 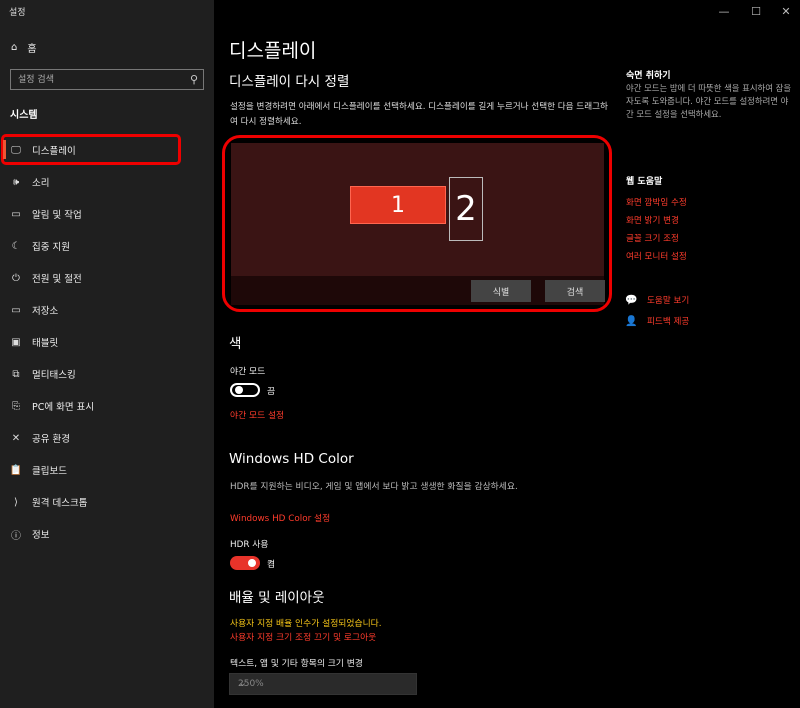 I want to click on sidebar-item-label: 소리, so click(x=41, y=183).